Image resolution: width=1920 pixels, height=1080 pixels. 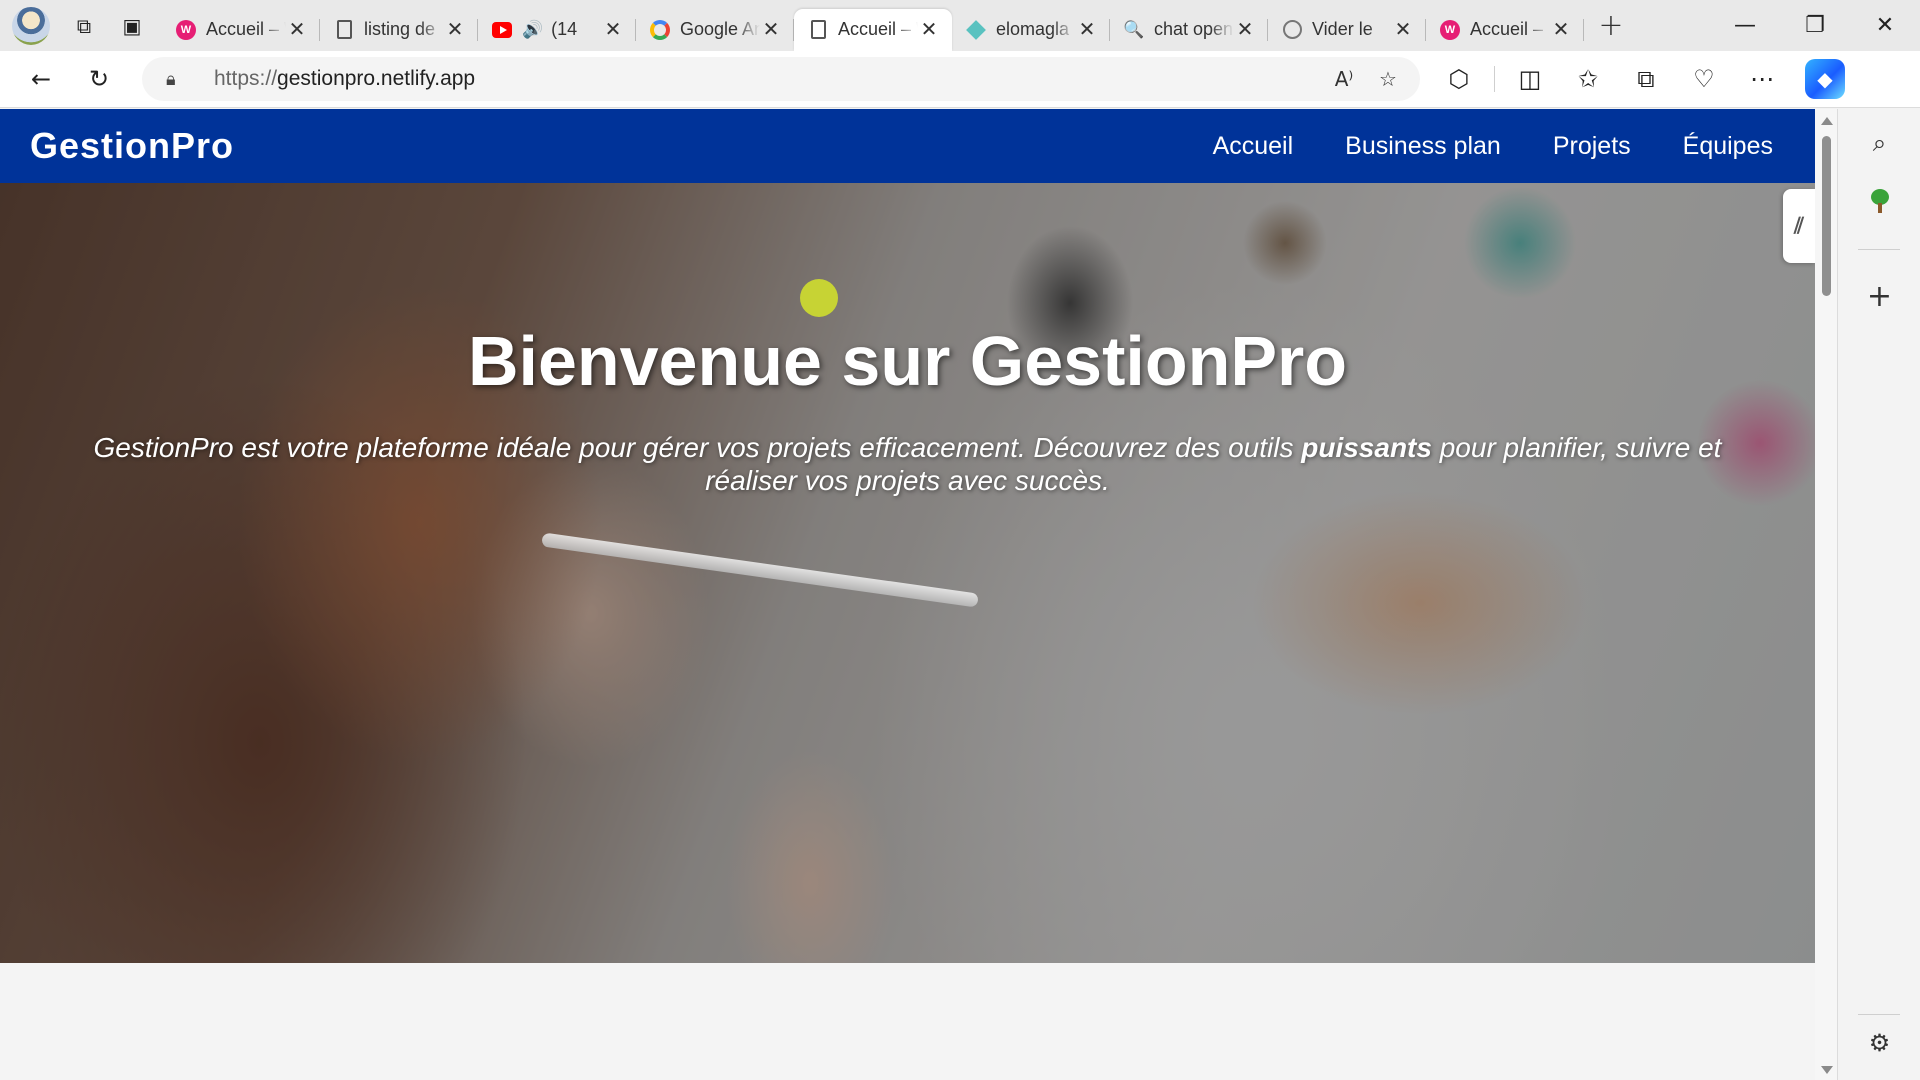 I want to click on site-logo: GestionPro, so click(x=132, y=146).